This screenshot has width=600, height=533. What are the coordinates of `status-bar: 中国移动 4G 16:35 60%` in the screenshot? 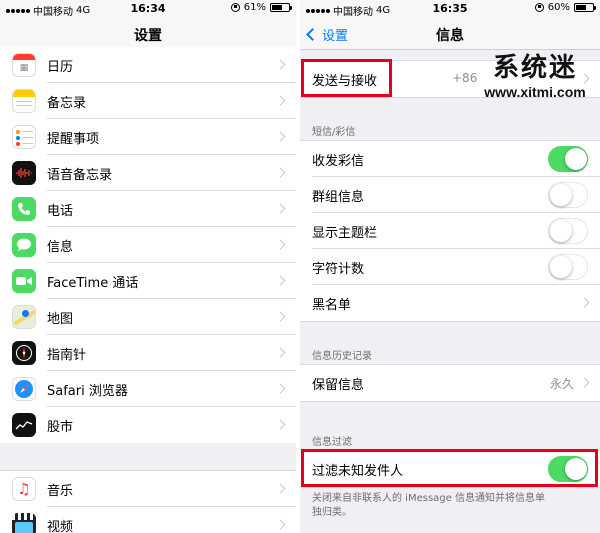 It's located at (450, 9).